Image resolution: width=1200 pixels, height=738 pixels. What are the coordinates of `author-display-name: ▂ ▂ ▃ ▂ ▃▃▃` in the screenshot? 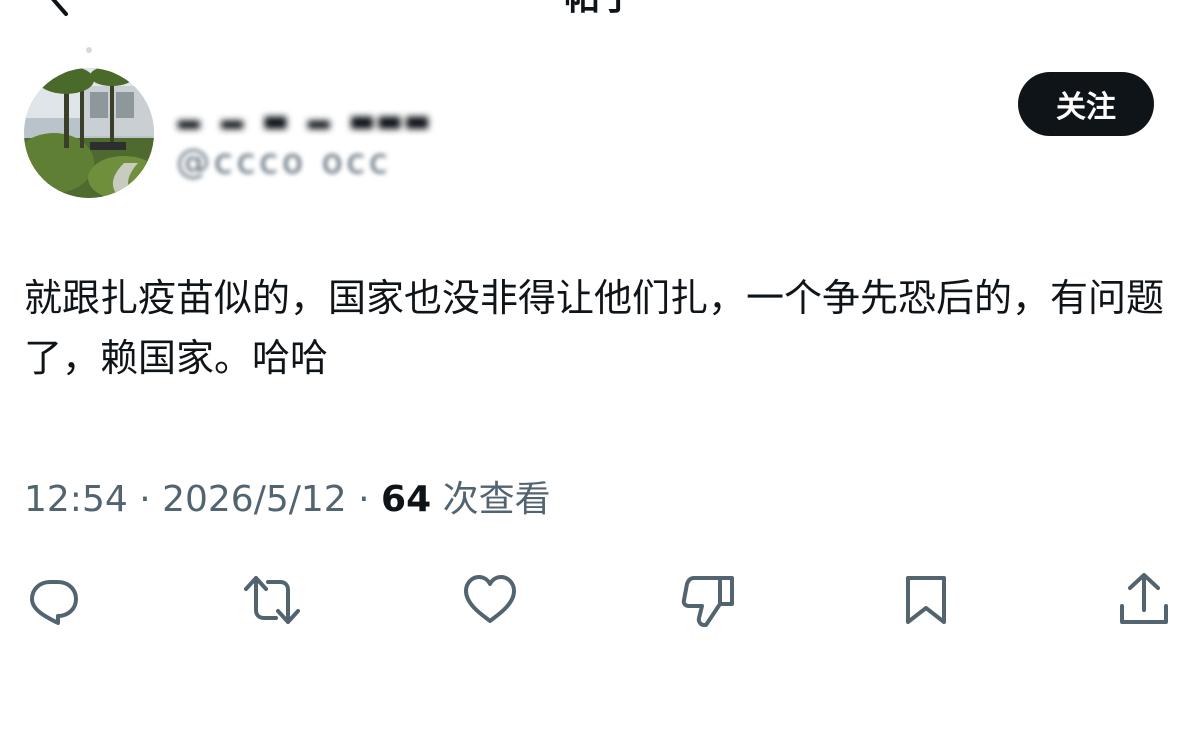 It's located at (306, 113).